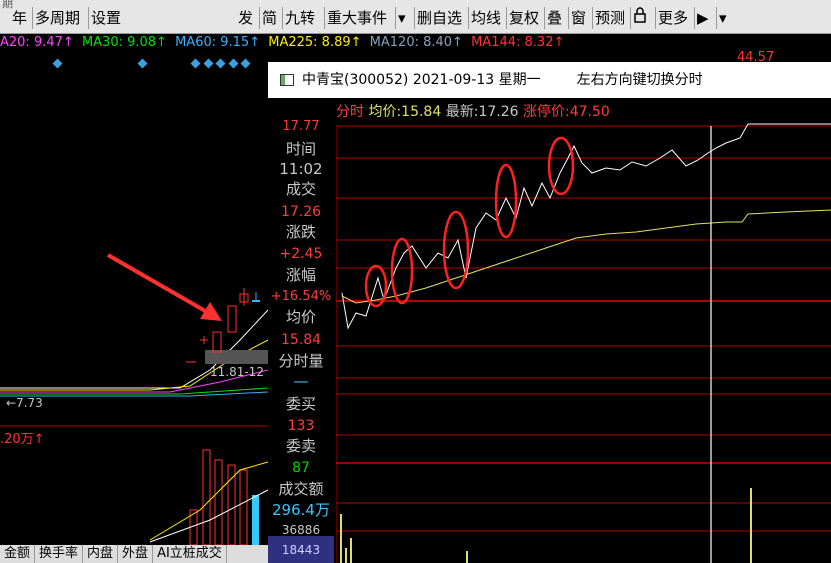  What do you see at coordinates (287, 80) in the screenshot?
I see `window-icon` at bounding box center [287, 80].